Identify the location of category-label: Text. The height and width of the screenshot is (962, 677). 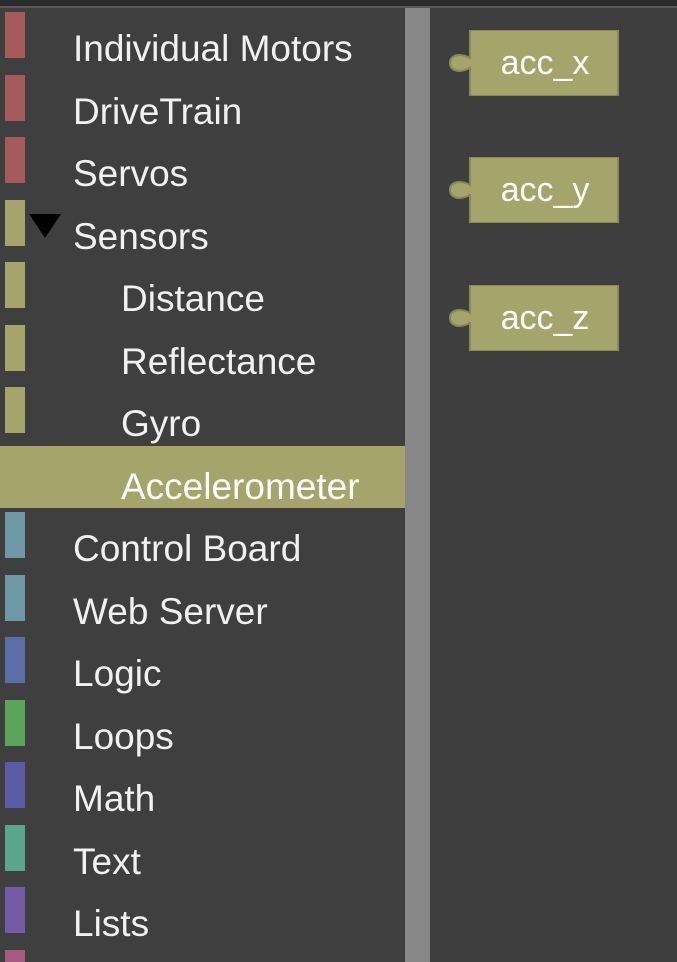
(107, 861).